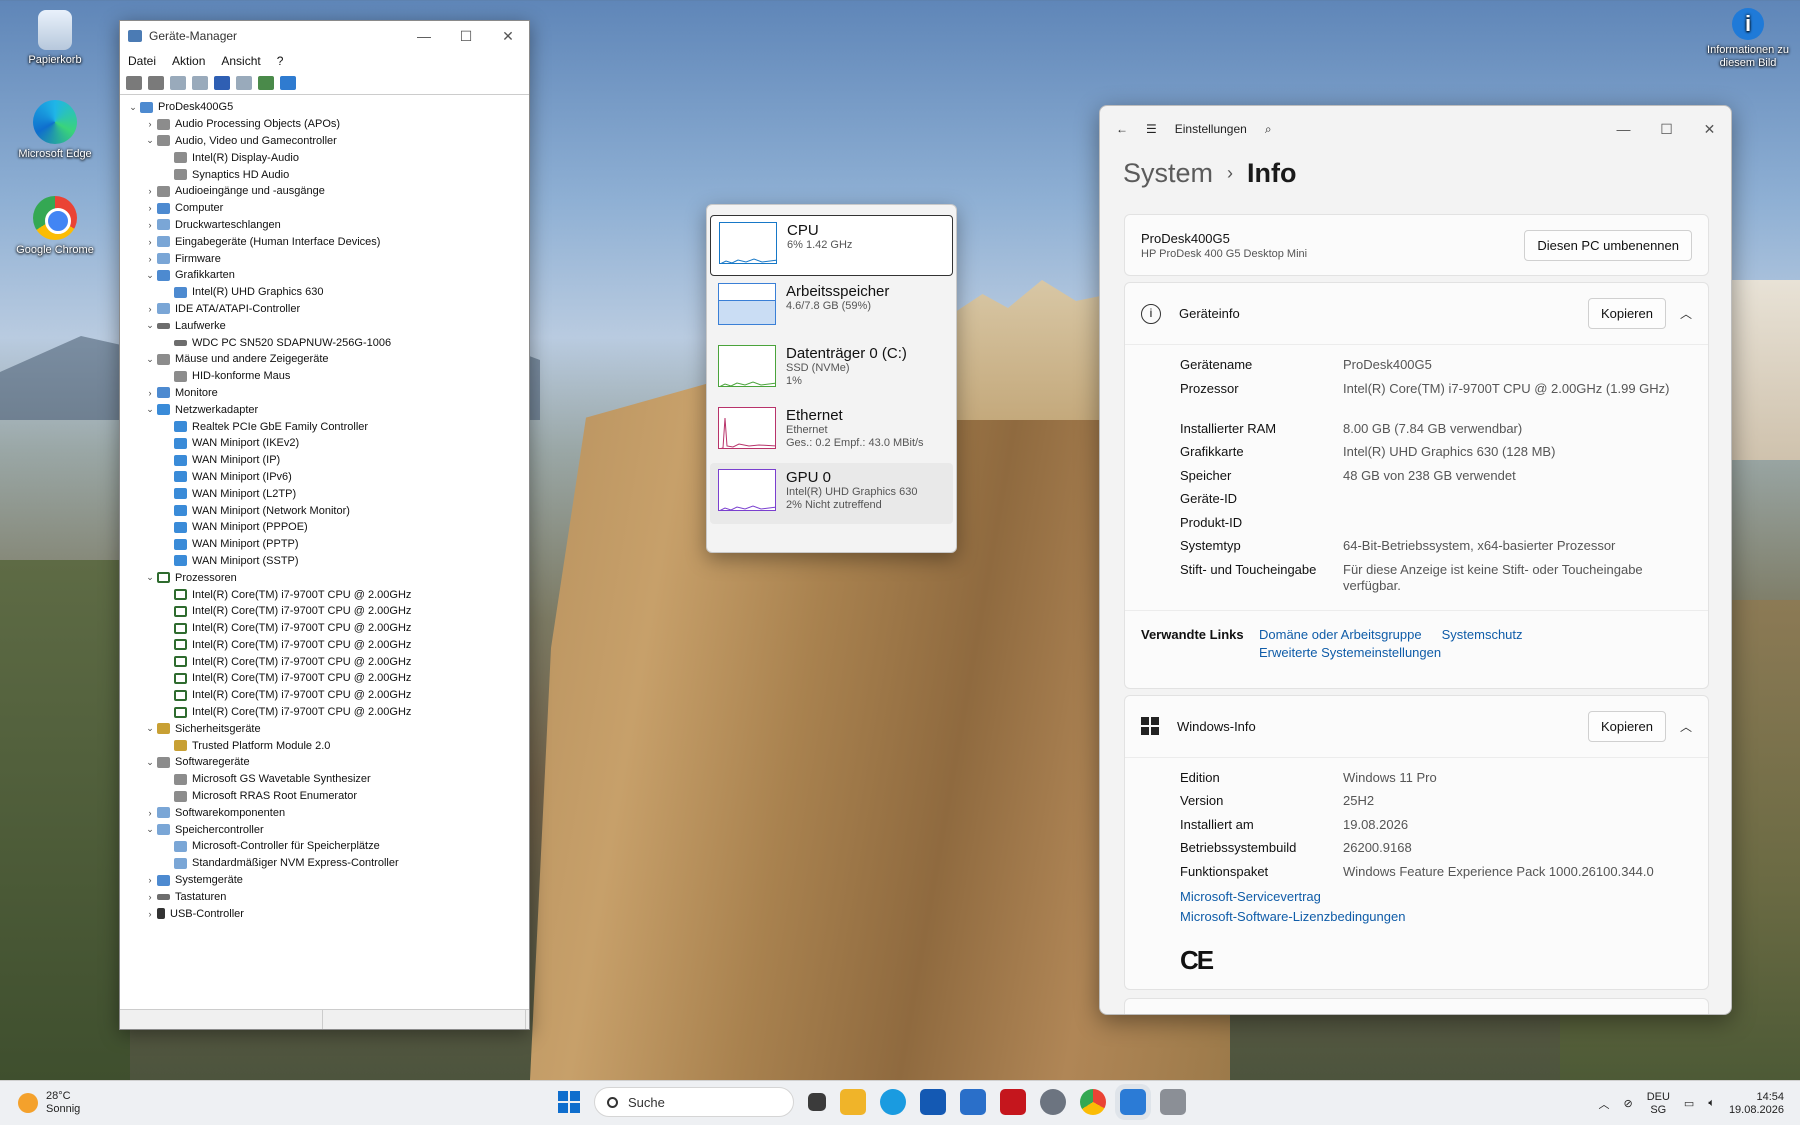 This screenshot has width=1800, height=1125. Describe the element at coordinates (324, 561) in the screenshot. I see `tree-item: WAN Miniport (SSTP)` at that location.